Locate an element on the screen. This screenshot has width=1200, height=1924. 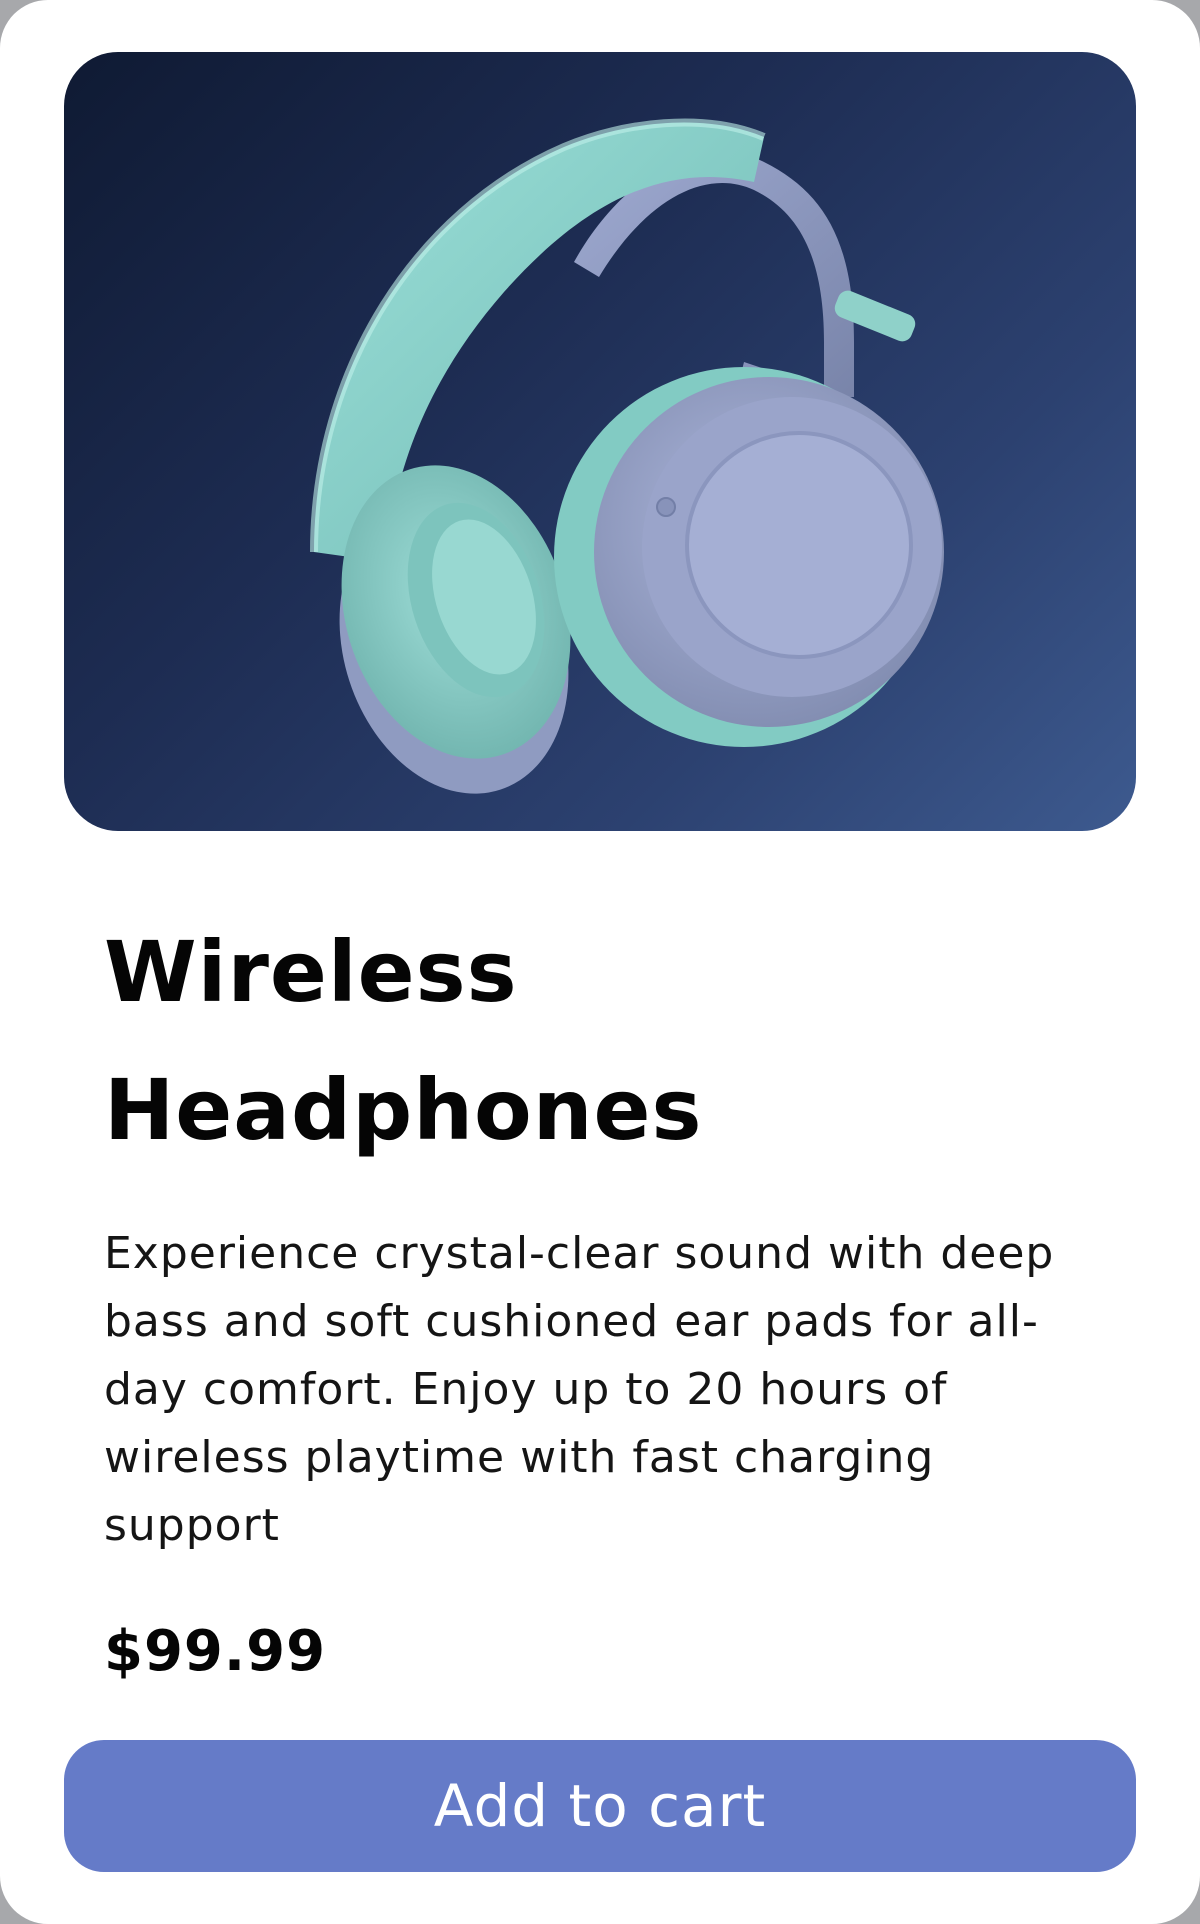
add-to-cart-button: Add to cart is located at coordinates (600, 1806).